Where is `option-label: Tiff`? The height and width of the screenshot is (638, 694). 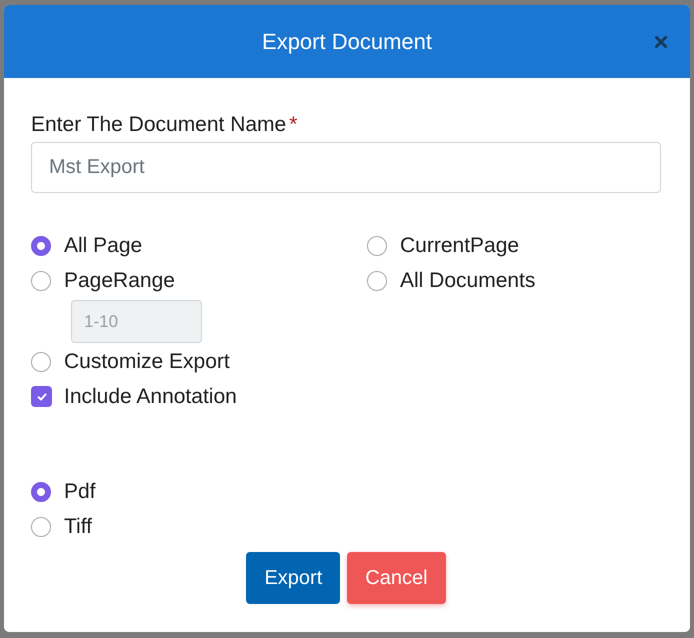
option-label: Tiff is located at coordinates (78, 526).